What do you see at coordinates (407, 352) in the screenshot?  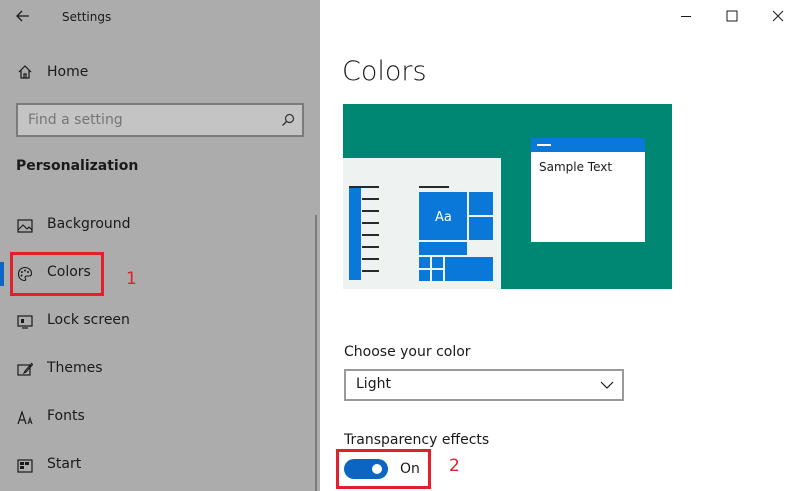 I see `choose-color-label: Choose your color` at bounding box center [407, 352].